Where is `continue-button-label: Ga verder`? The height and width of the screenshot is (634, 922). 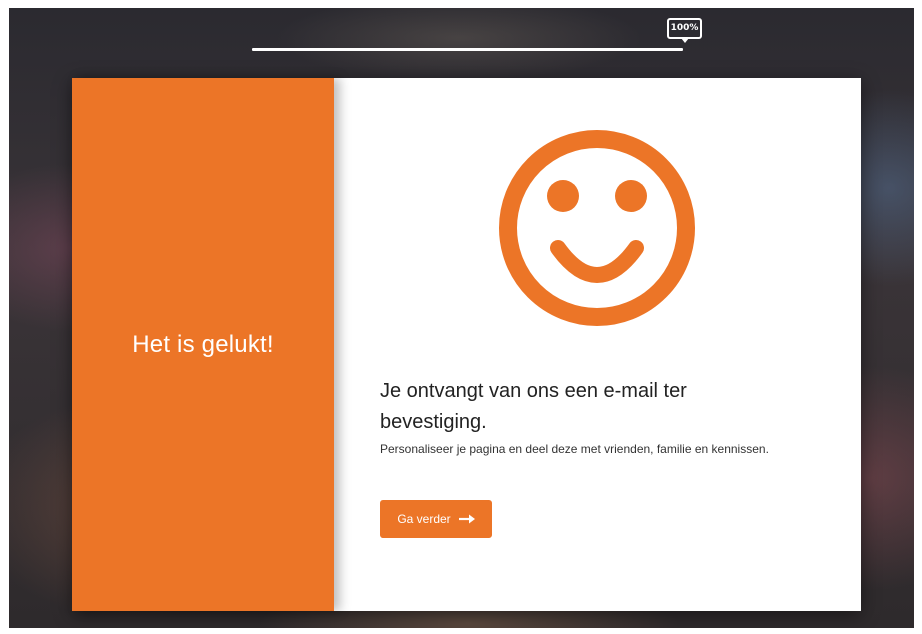 continue-button-label: Ga verder is located at coordinates (424, 519).